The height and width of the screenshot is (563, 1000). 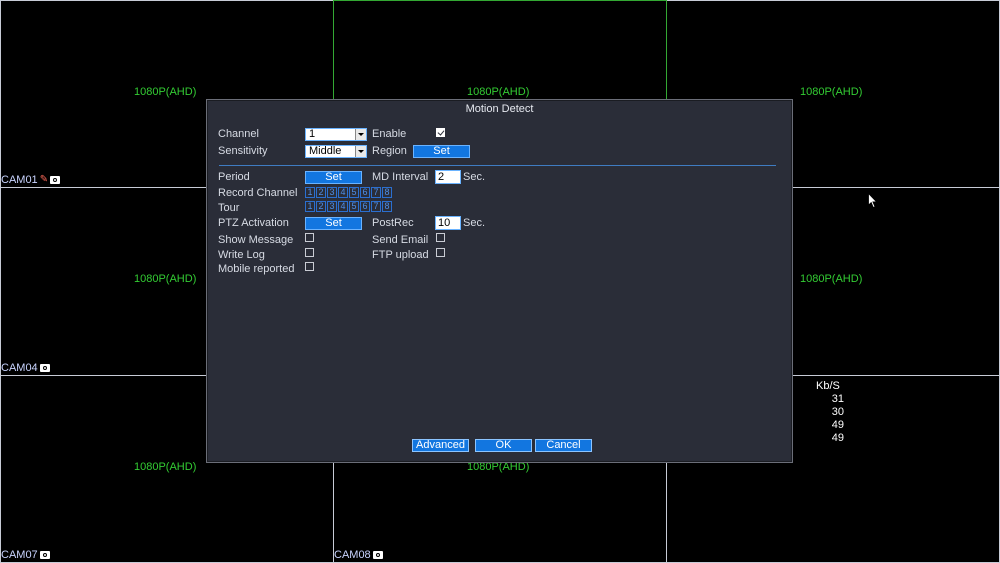 I want to click on channel-select: 1, so click(x=336, y=134).